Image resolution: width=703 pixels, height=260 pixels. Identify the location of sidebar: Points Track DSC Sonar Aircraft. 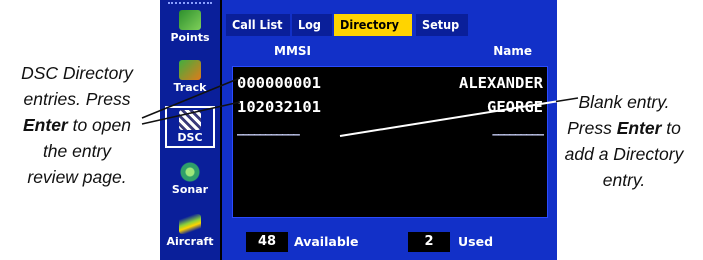
(190, 130).